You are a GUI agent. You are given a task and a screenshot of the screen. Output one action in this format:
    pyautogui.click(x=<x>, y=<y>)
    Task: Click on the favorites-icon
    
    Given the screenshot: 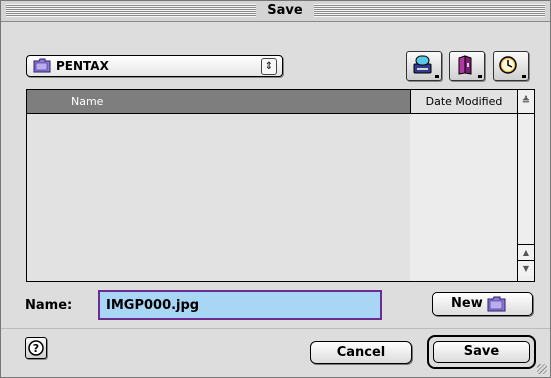 What is the action you would take?
    pyautogui.click(x=465, y=65)
    